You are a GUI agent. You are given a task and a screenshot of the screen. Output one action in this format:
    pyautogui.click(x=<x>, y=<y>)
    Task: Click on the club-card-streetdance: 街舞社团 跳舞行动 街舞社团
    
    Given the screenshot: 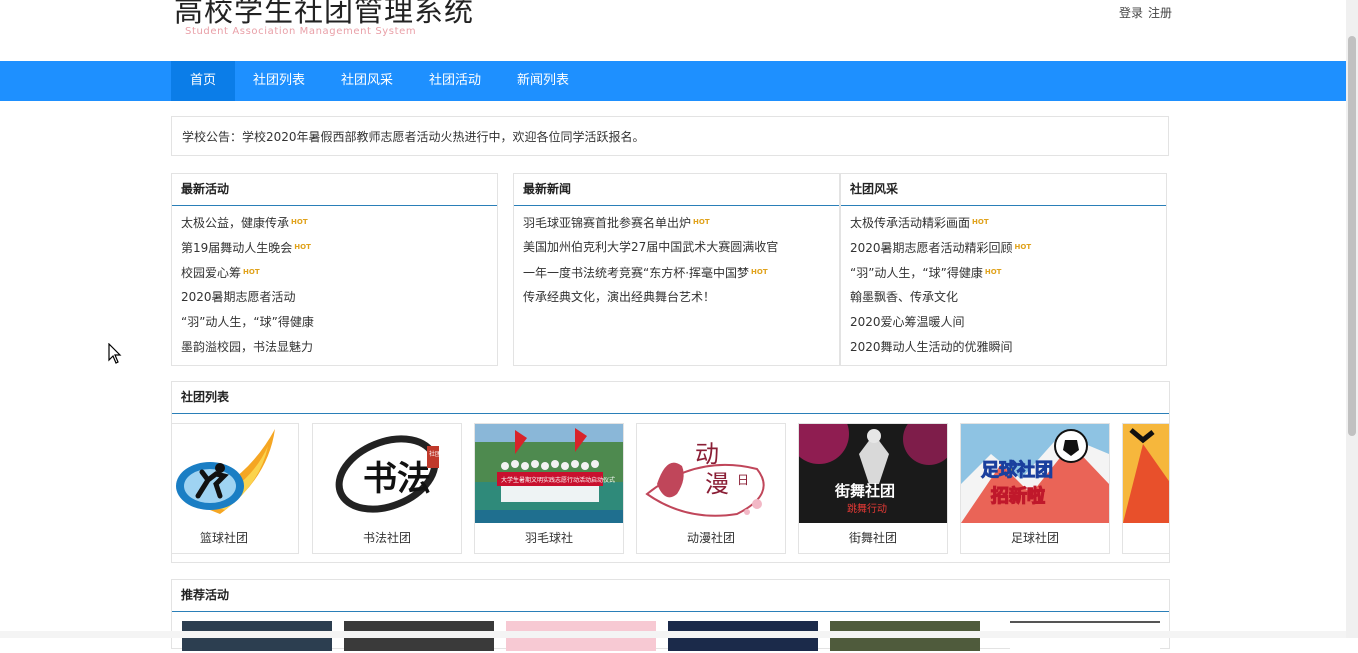 What is the action you would take?
    pyautogui.click(x=873, y=488)
    